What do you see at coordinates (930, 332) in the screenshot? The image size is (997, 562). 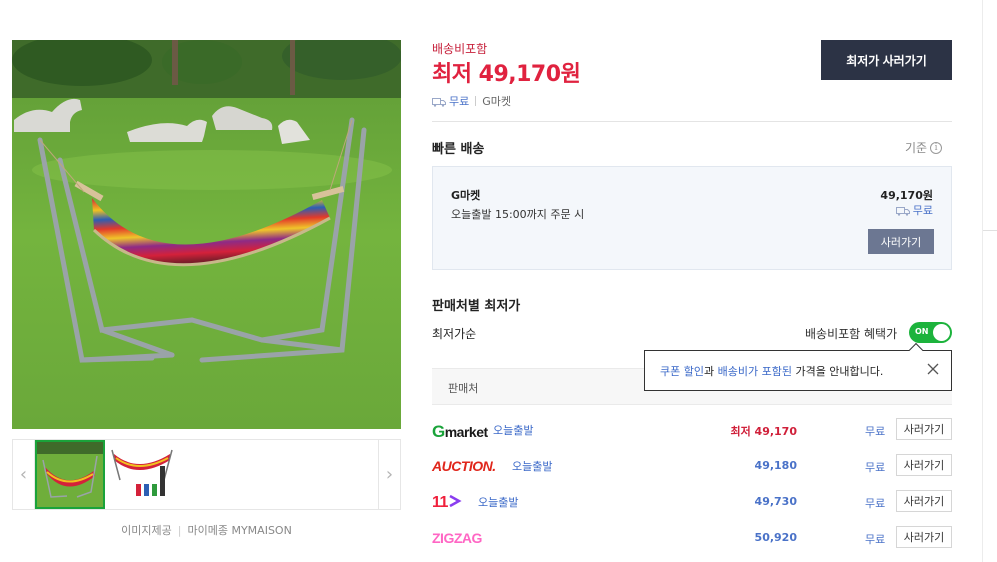 I see `shipping-included-toggle: ON` at bounding box center [930, 332].